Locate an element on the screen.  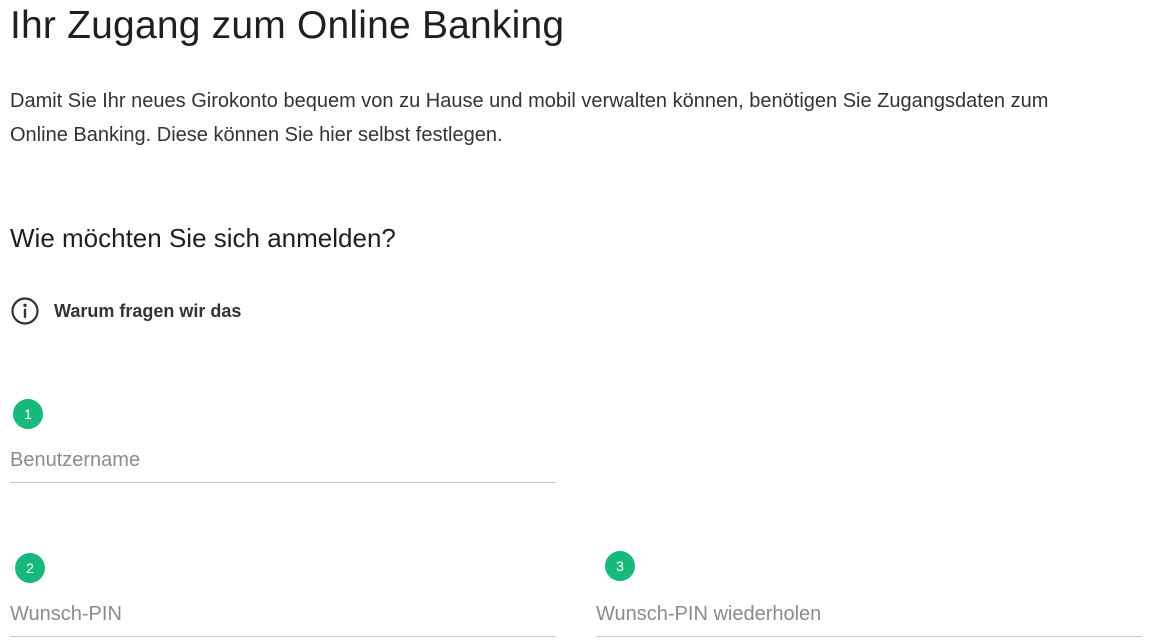
step-badge-2: 2 is located at coordinates (30, 568).